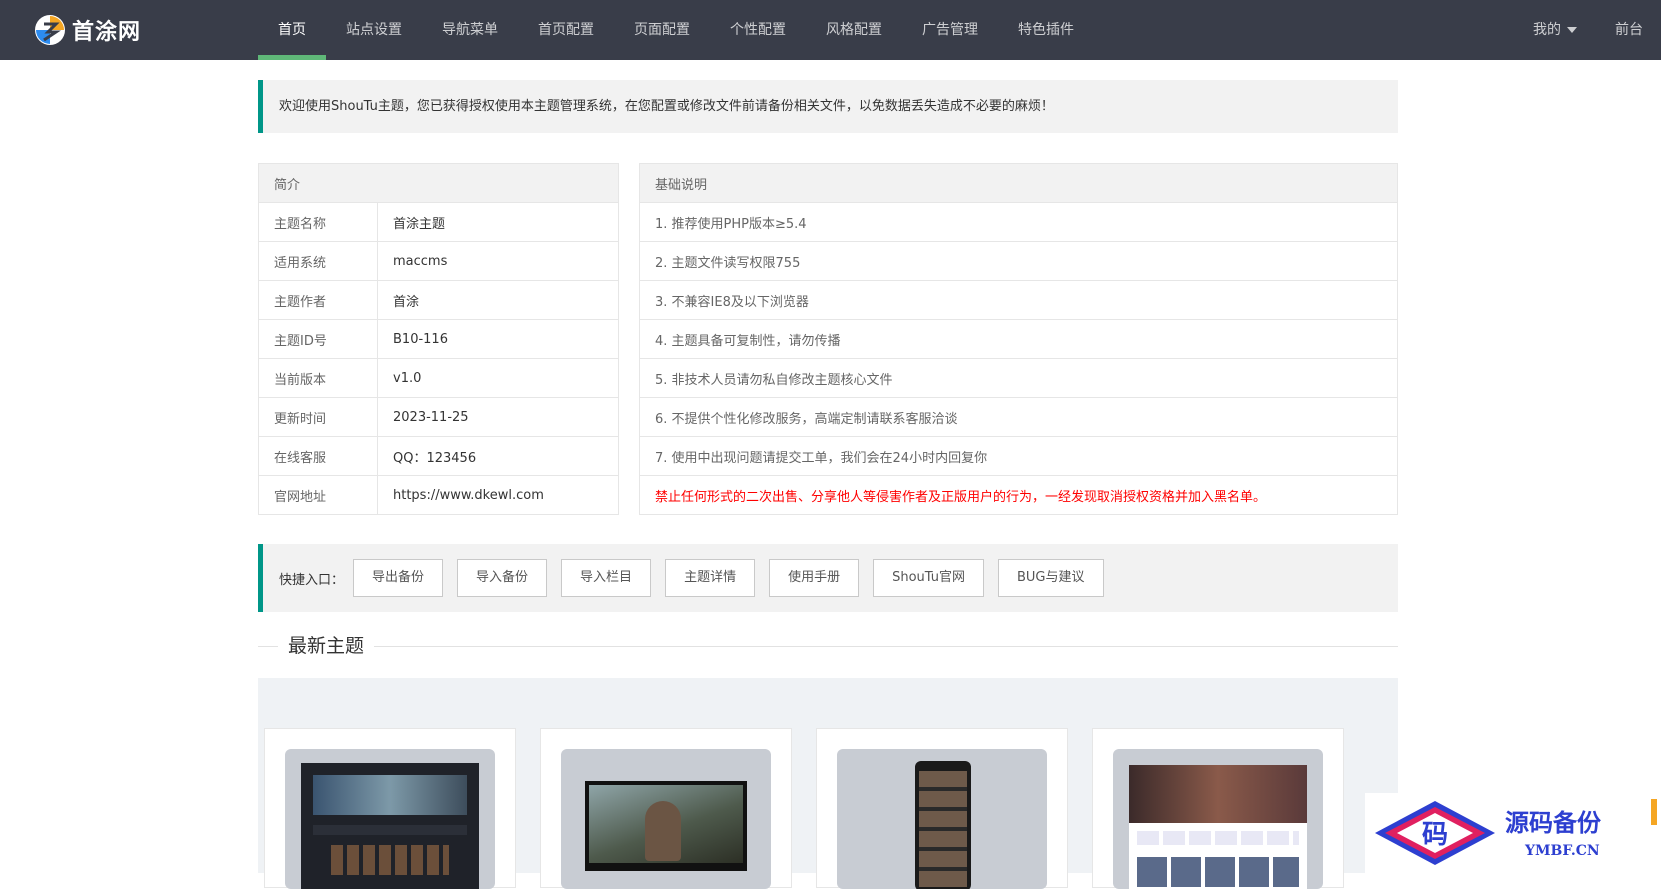 The image size is (1661, 889). I want to click on user-manual-button: 使用手册, so click(814, 578).